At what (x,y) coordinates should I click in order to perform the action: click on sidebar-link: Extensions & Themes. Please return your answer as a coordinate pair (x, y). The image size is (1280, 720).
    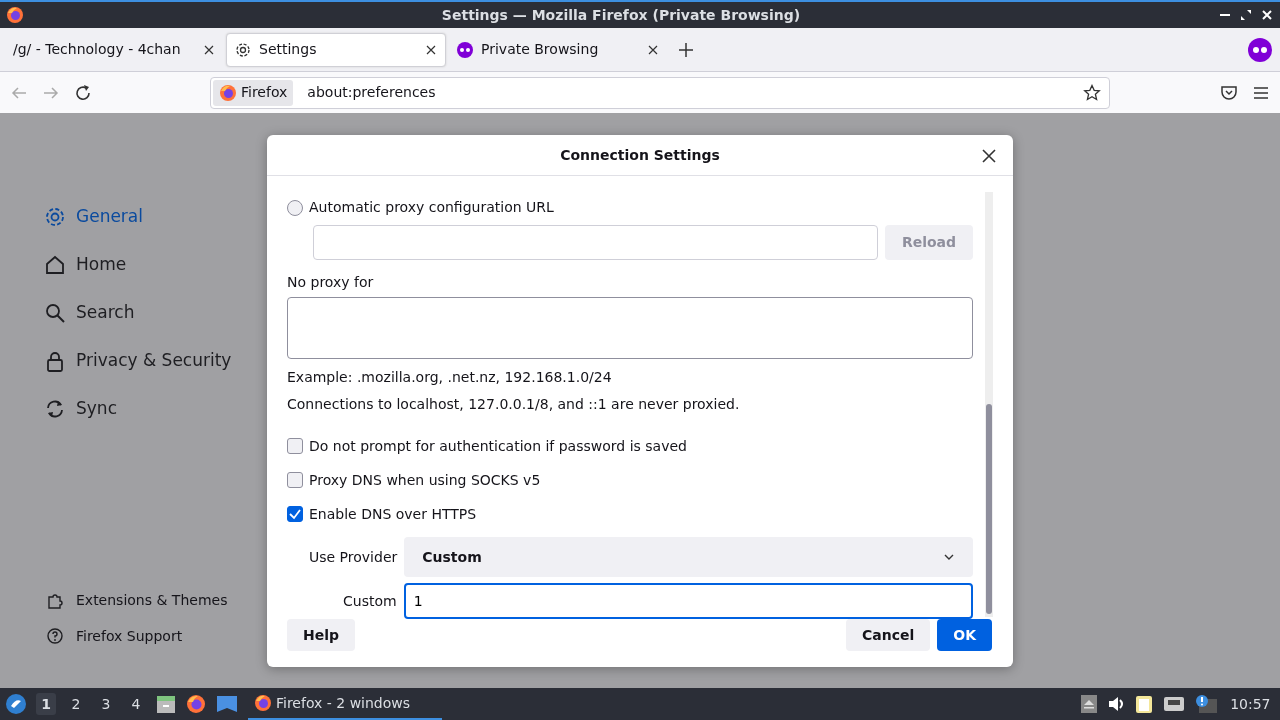
    Looking at the image, I should click on (155, 600).